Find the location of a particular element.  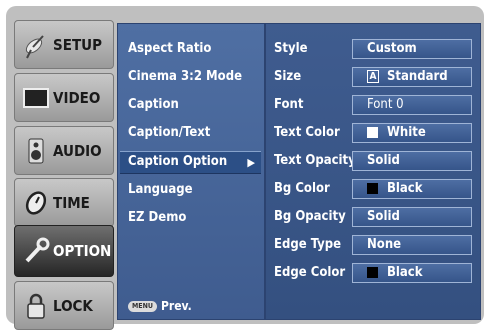

text-color-label: Text Color is located at coordinates (307, 132).